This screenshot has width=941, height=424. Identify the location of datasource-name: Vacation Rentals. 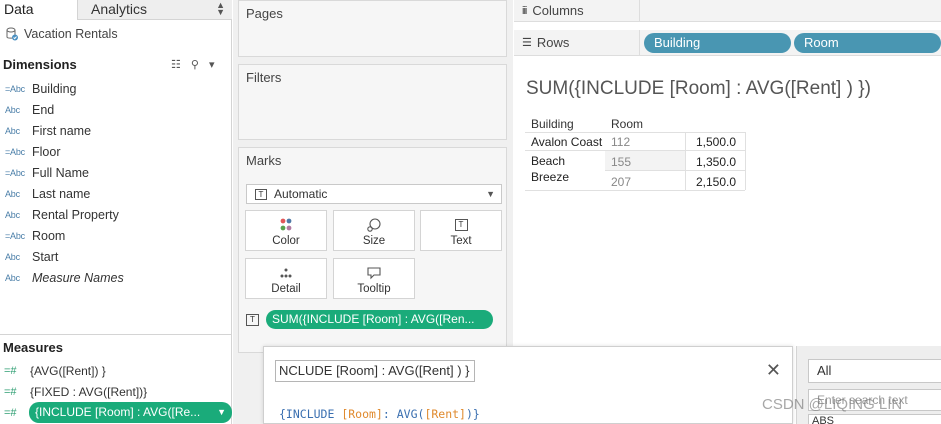
(71, 34).